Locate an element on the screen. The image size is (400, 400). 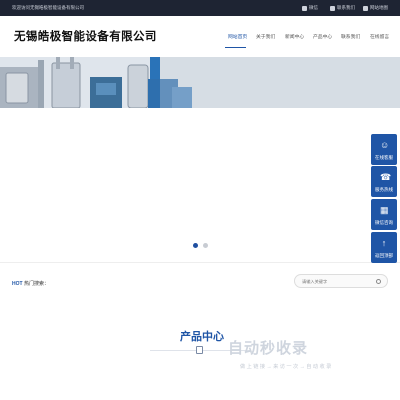
hero-banner is located at coordinates (200, 82).